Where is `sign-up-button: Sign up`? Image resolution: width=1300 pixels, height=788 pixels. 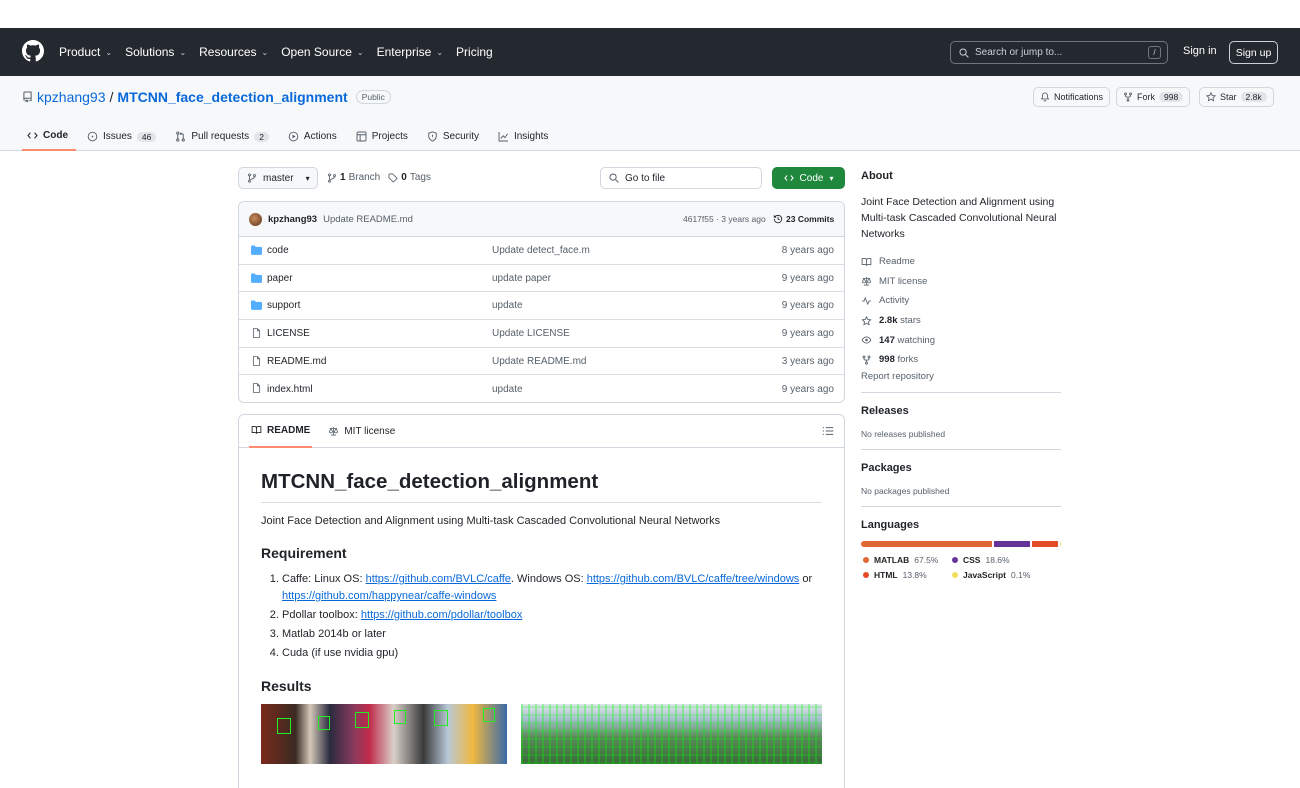
sign-up-button: Sign up is located at coordinates (1253, 52).